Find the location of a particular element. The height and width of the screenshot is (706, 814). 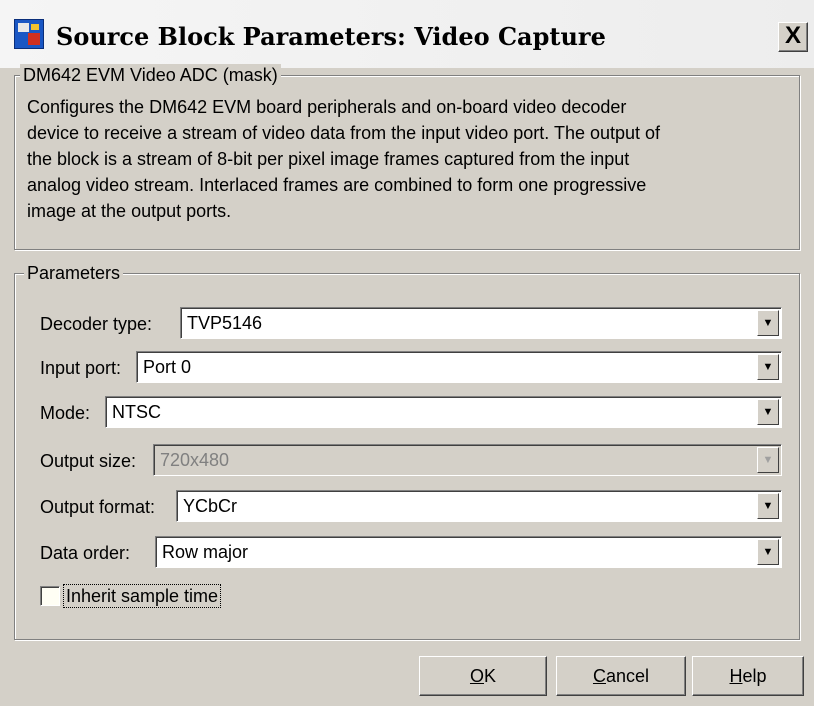

inherit-sample-time-checkbox is located at coordinates (50, 596).